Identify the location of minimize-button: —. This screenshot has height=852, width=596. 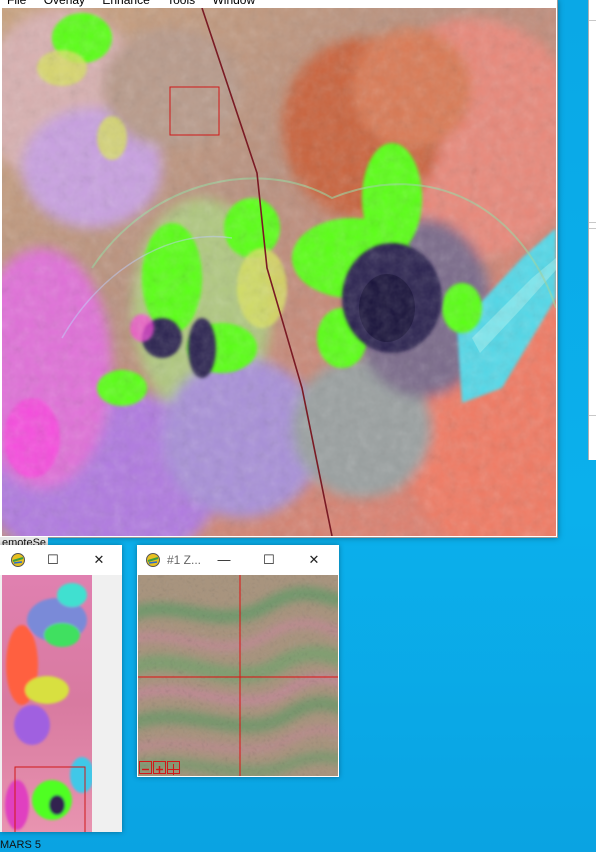
(224, 560).